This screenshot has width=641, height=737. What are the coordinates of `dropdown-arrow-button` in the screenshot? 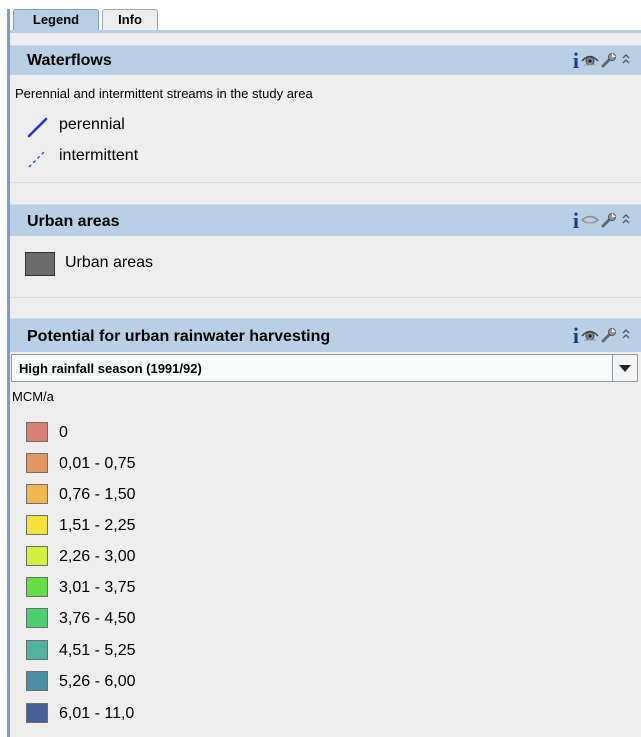 It's located at (624, 368).